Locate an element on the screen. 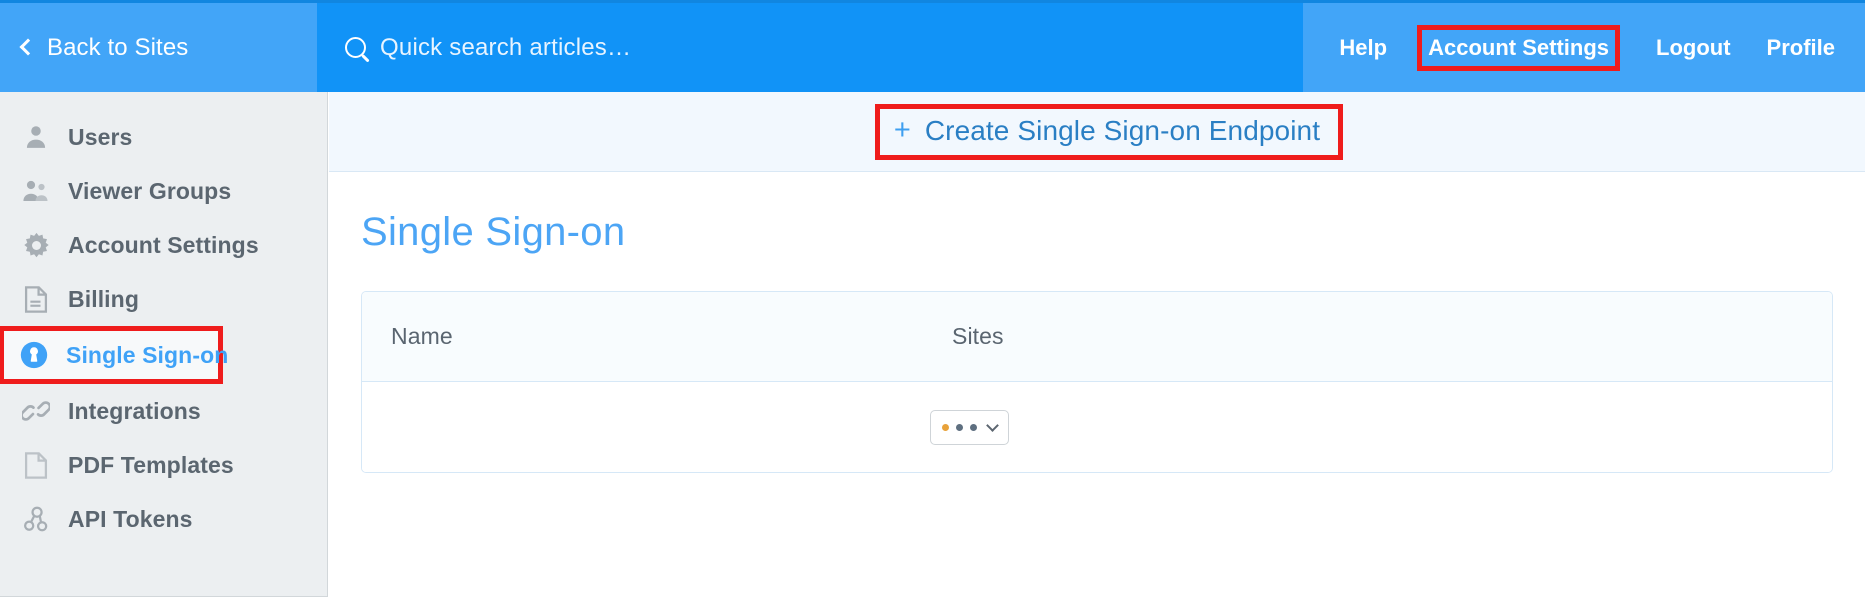 This screenshot has width=1865, height=604. sites-dropdown is located at coordinates (969, 427).